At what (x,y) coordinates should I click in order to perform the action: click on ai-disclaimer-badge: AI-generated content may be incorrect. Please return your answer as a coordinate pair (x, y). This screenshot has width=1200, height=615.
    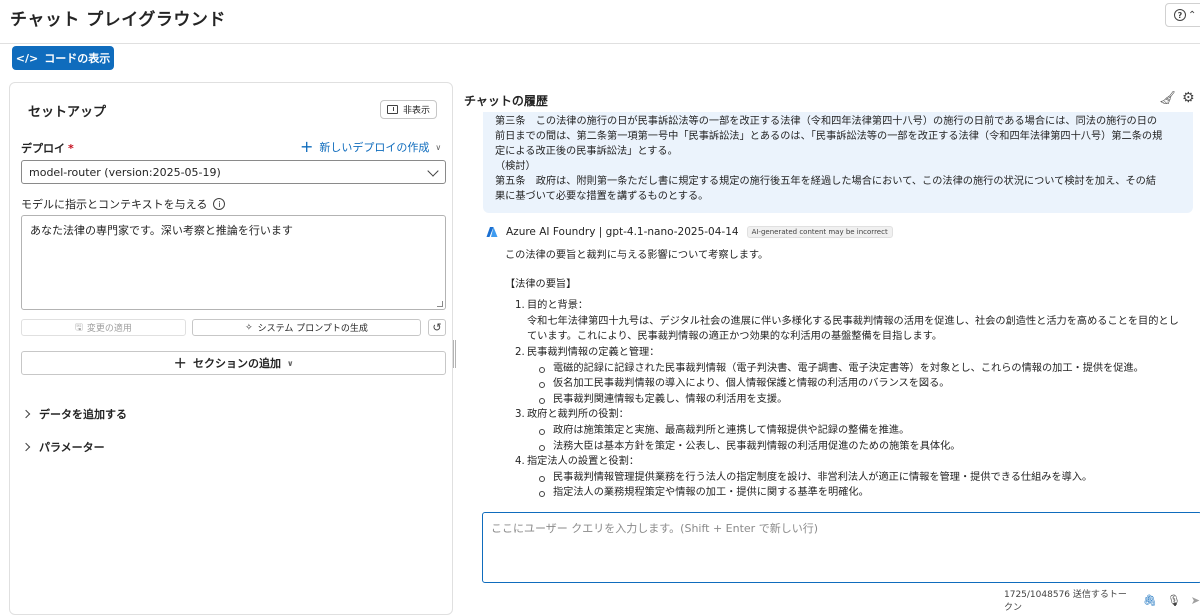
    Looking at the image, I should click on (819, 232).